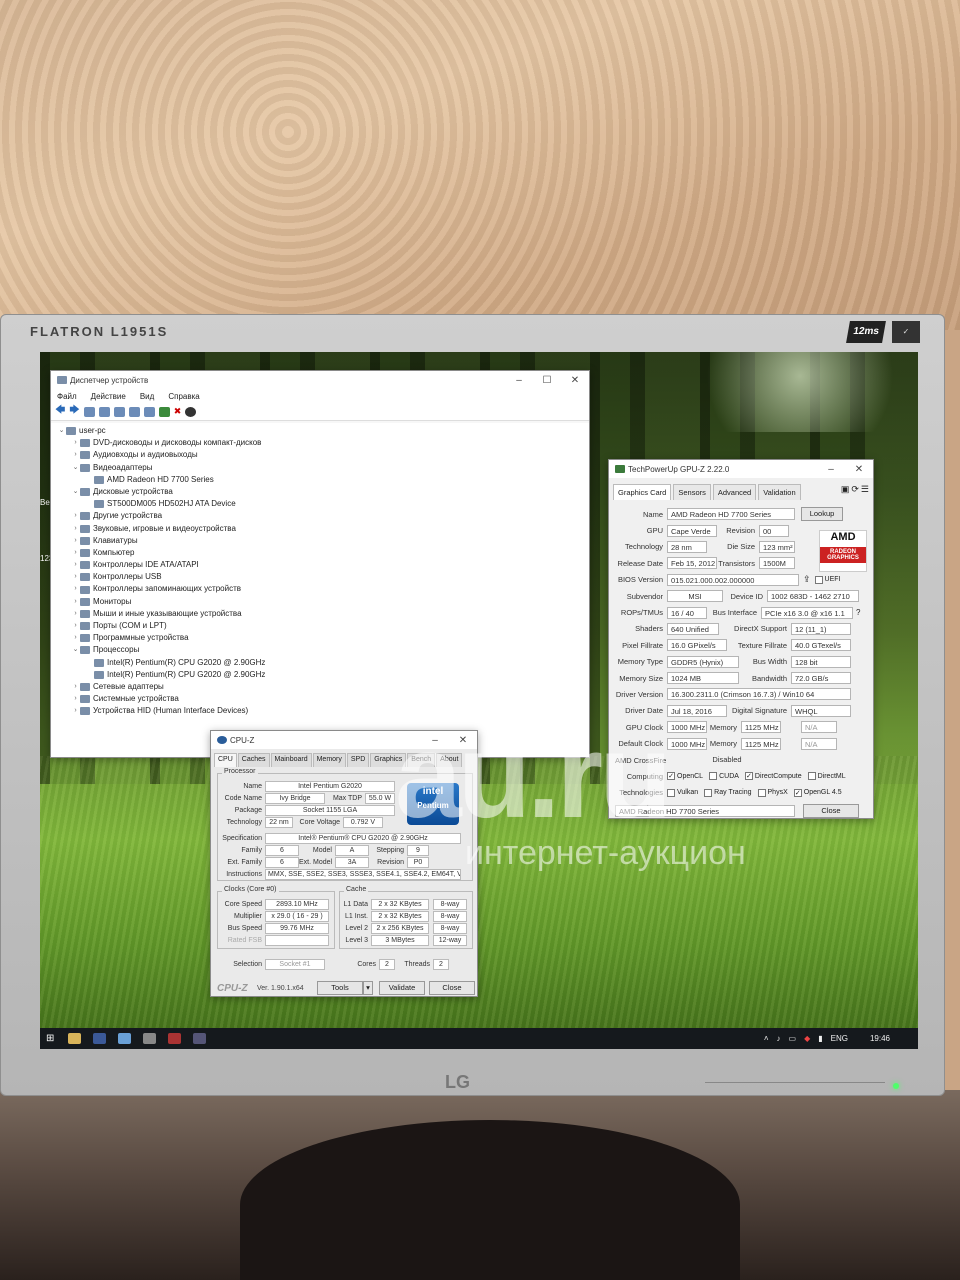  I want to click on start-icon: ⊞, so click(50, 1038).